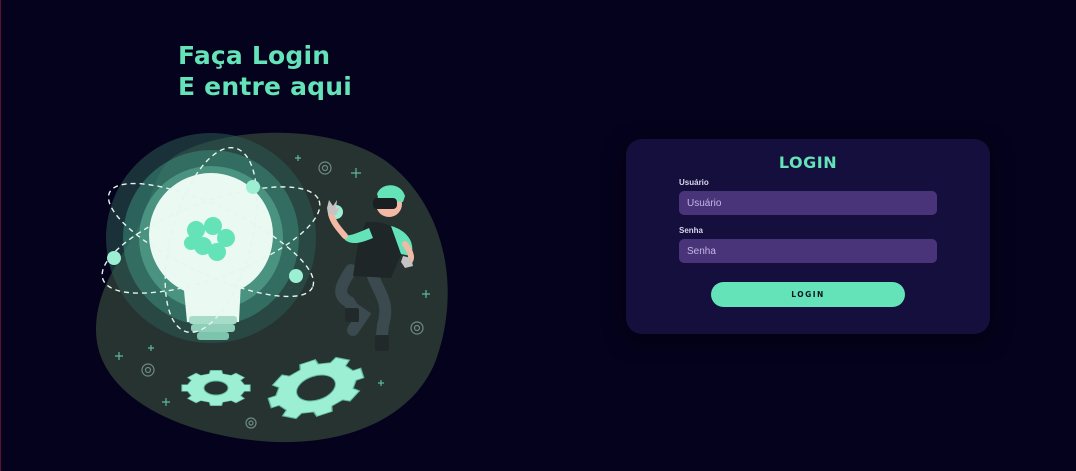 This screenshot has height=471, width=1076. I want to click on username-input, so click(808, 203).